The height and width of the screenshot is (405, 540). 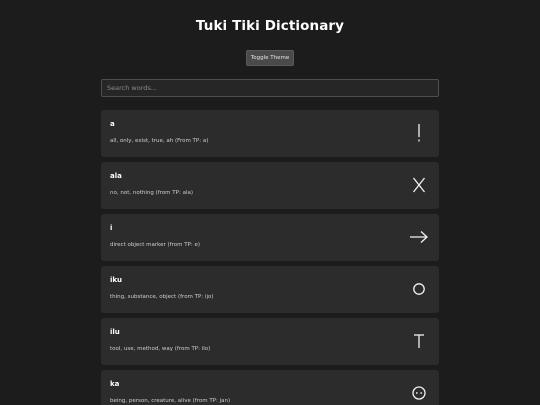 What do you see at coordinates (111, 228) in the screenshot?
I see `word-title: i` at bounding box center [111, 228].